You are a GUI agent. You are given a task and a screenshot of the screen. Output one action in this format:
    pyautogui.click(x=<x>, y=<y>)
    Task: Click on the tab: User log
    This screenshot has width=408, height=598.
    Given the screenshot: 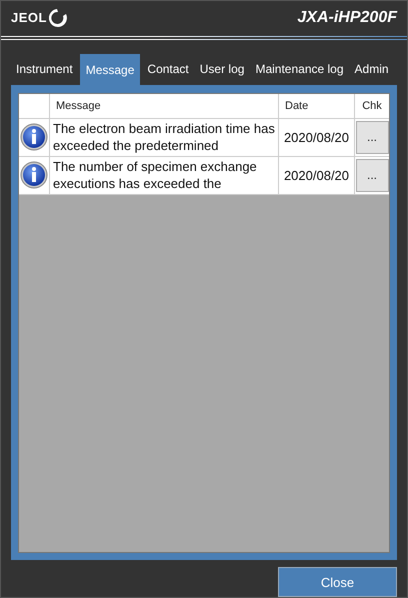 What is the action you would take?
    pyautogui.click(x=222, y=69)
    